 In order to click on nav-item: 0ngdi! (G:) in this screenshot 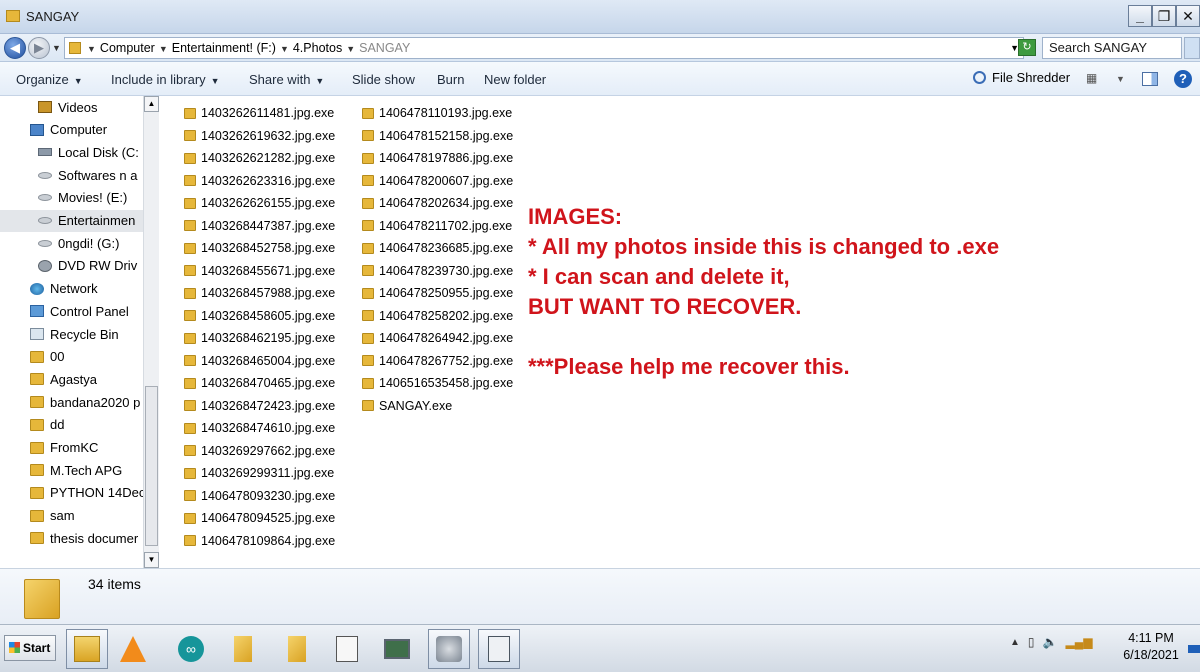, I will do `click(72, 243)`.